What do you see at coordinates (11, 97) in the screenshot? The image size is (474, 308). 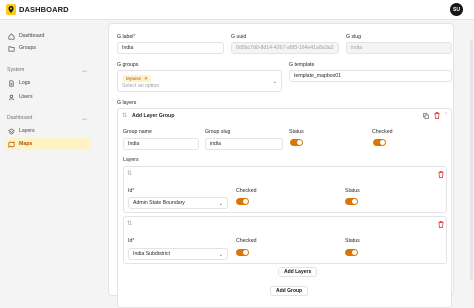 I see `user-icon` at bounding box center [11, 97].